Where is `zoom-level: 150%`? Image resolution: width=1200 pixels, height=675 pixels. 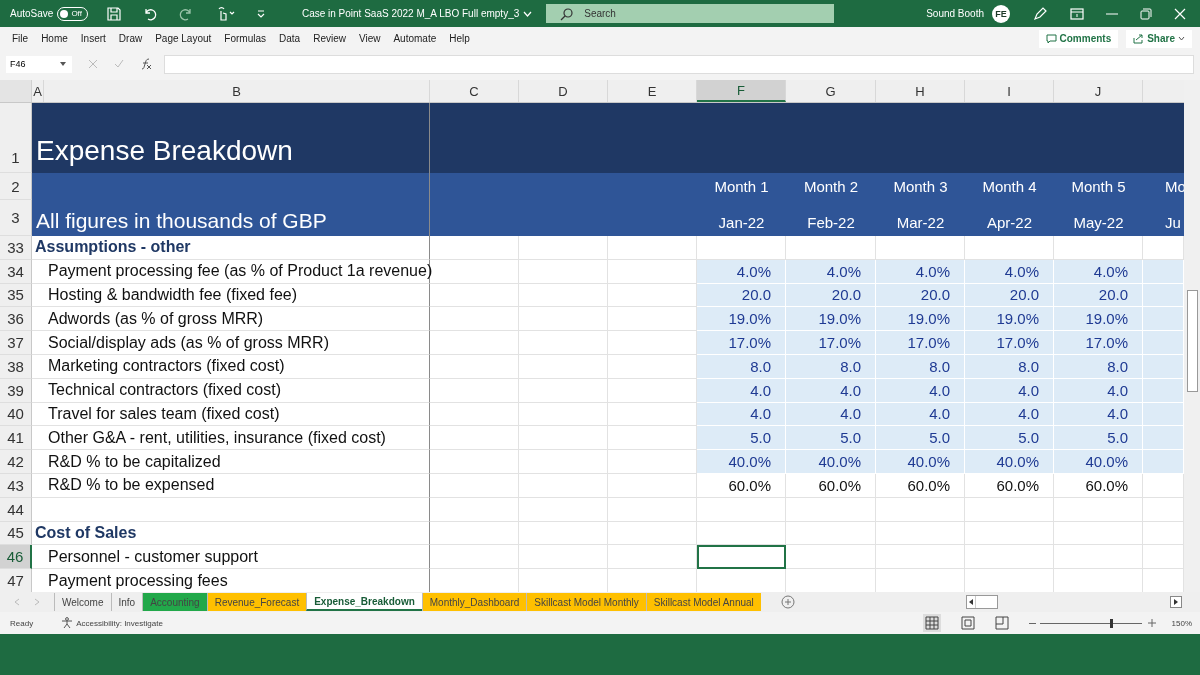
zoom-level: 150% is located at coordinates (1181, 623).